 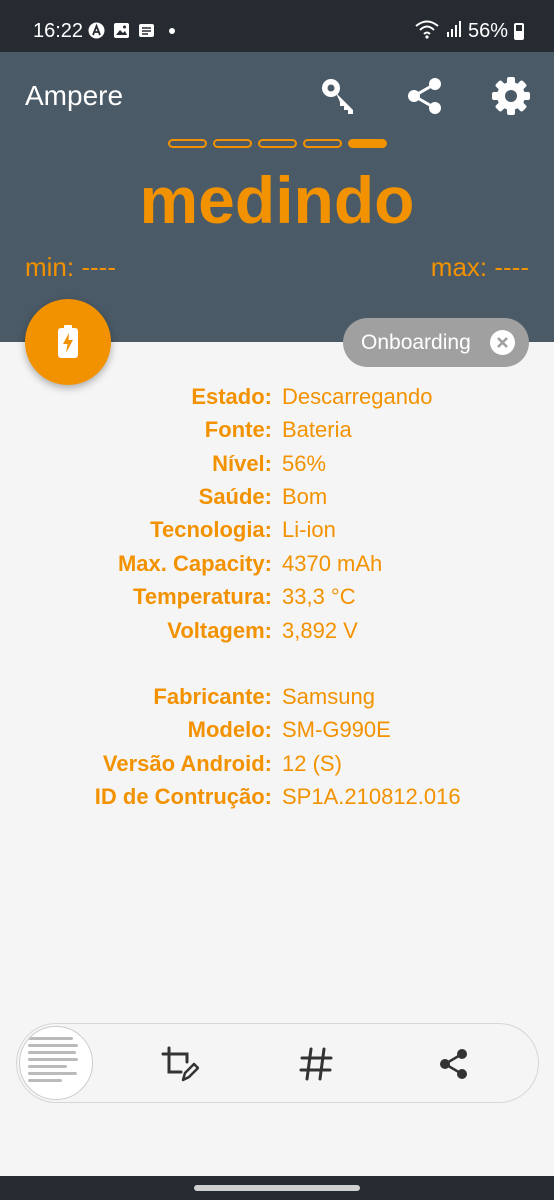 I want to click on hashtag-button, so click(x=316, y=1064).